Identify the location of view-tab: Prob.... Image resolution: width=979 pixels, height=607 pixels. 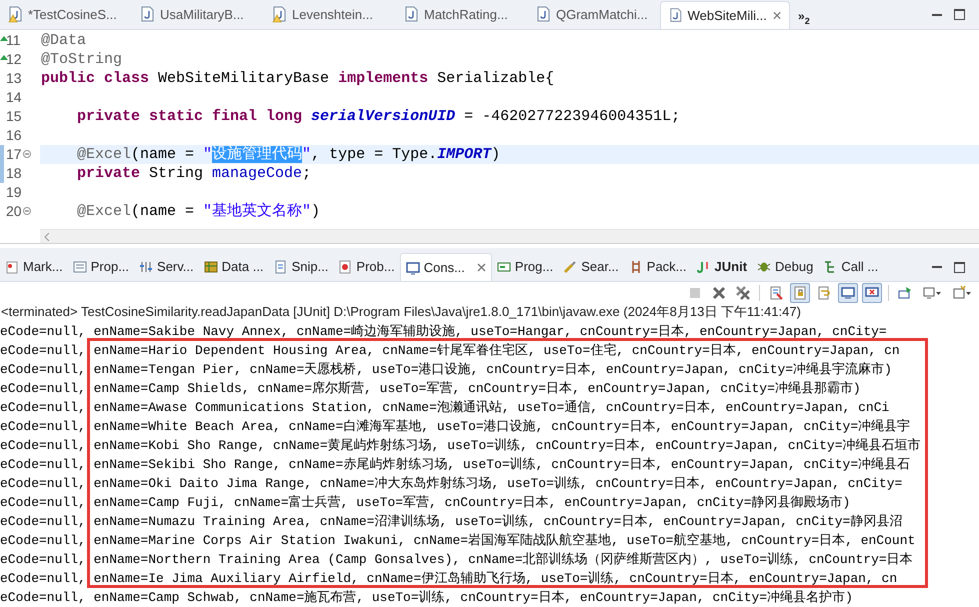
(366, 267).